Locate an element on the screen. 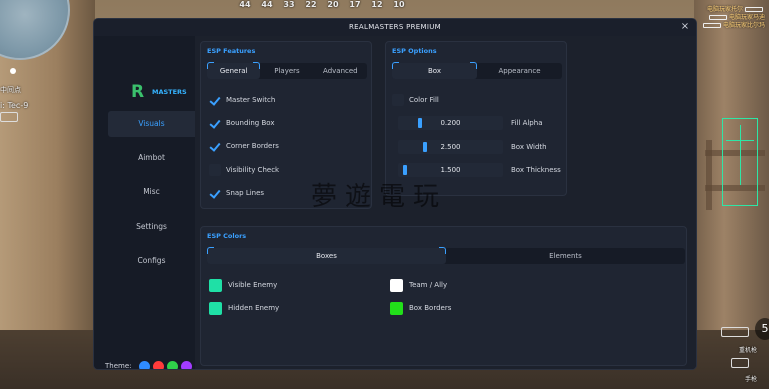 This screenshot has height=389, width=769. hud-number: 12 is located at coordinates (377, 4).